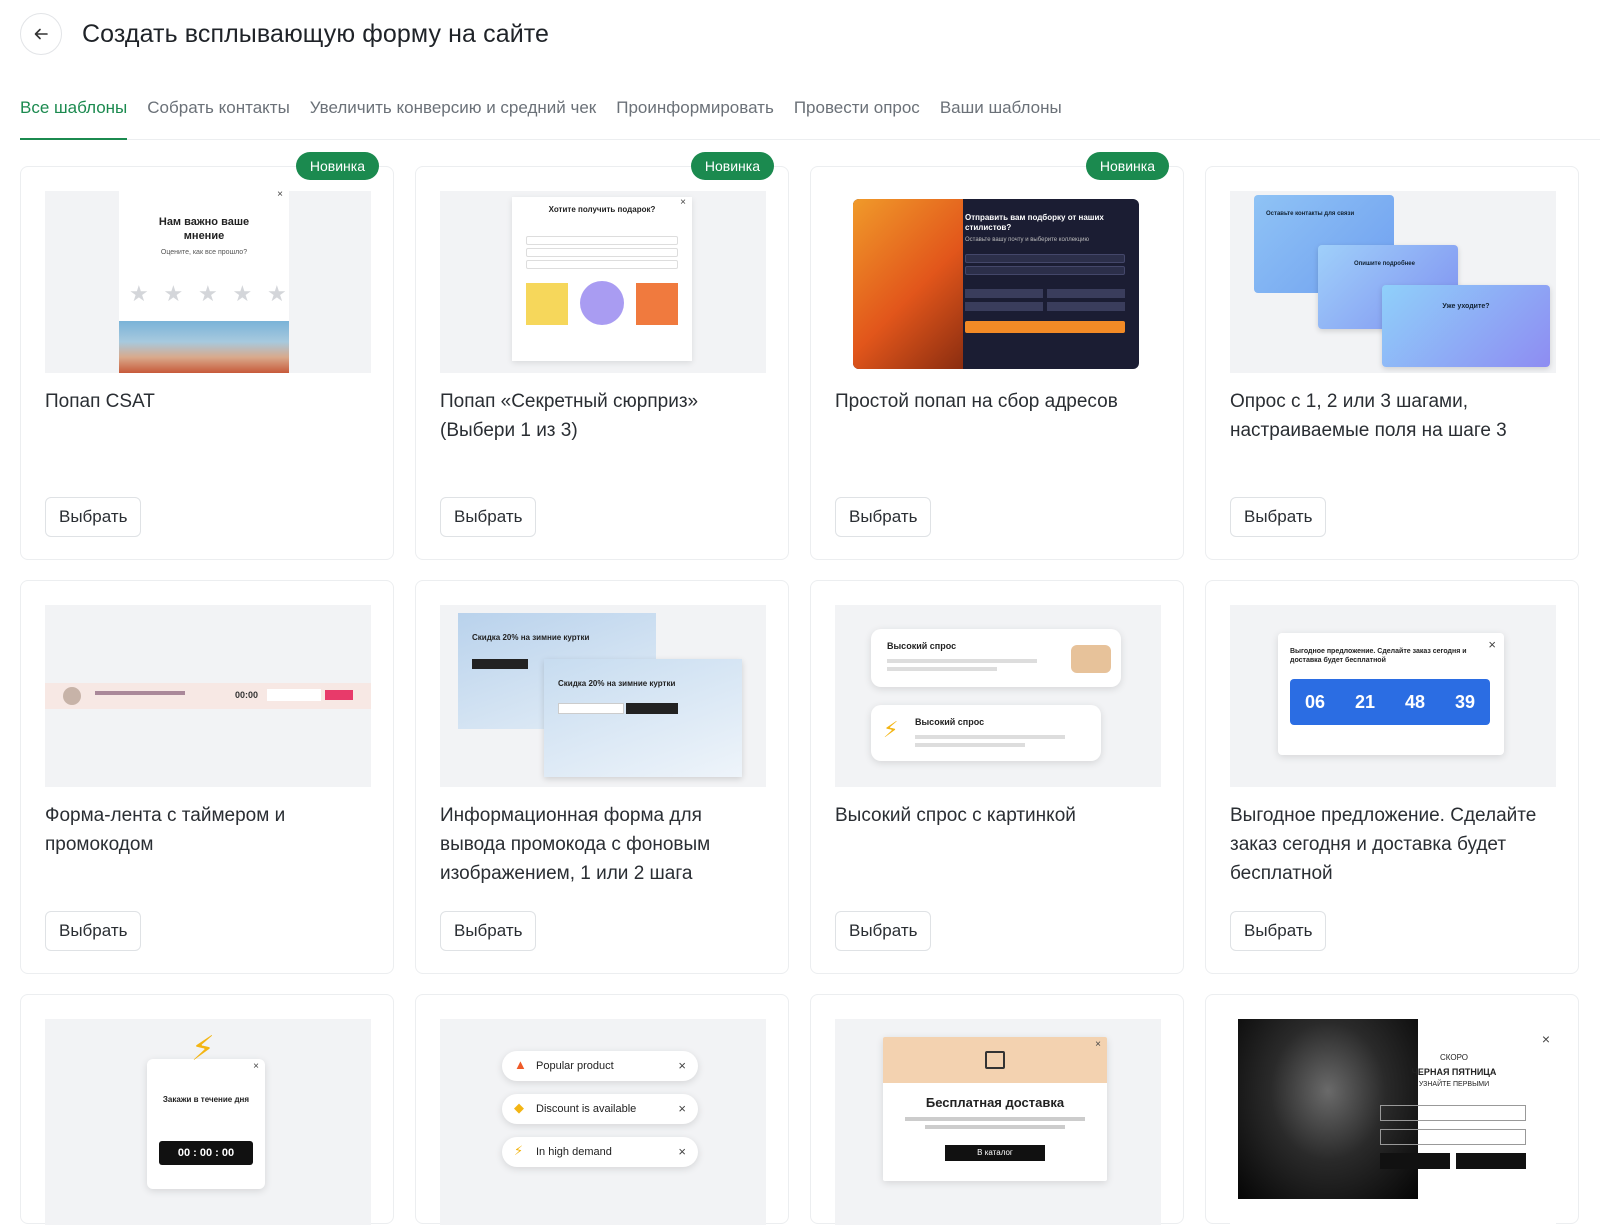  What do you see at coordinates (1045, 327) in the screenshot?
I see `submit-bar` at bounding box center [1045, 327].